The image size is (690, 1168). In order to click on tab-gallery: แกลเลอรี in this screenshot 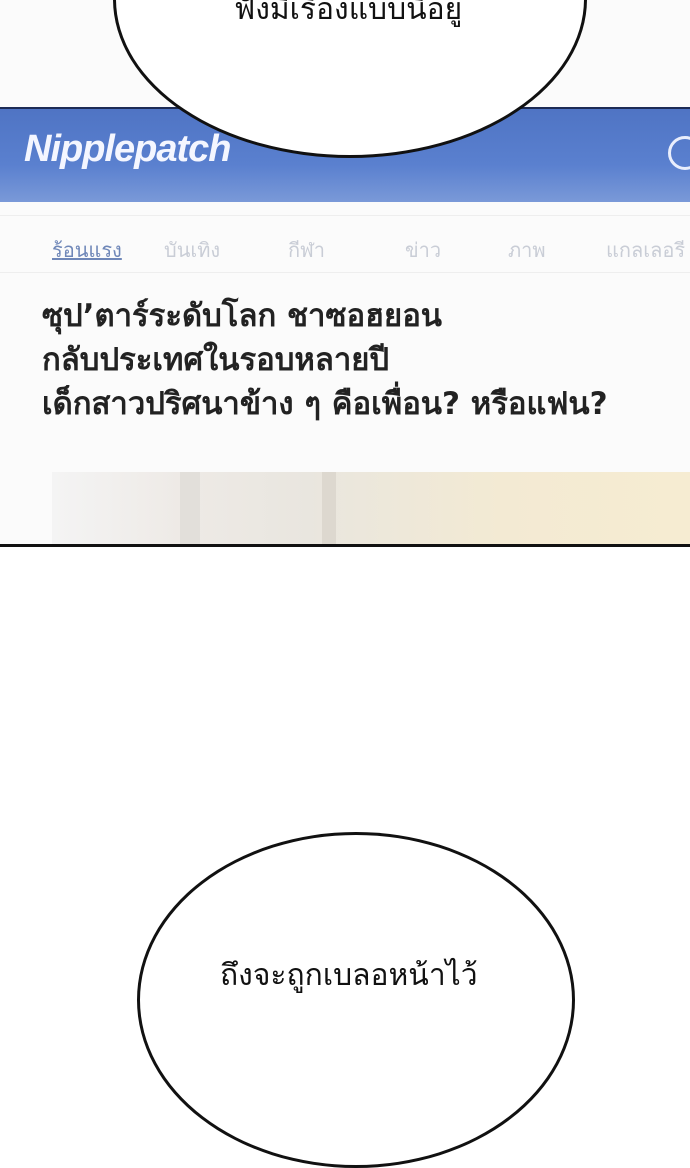, I will do `click(645, 250)`.